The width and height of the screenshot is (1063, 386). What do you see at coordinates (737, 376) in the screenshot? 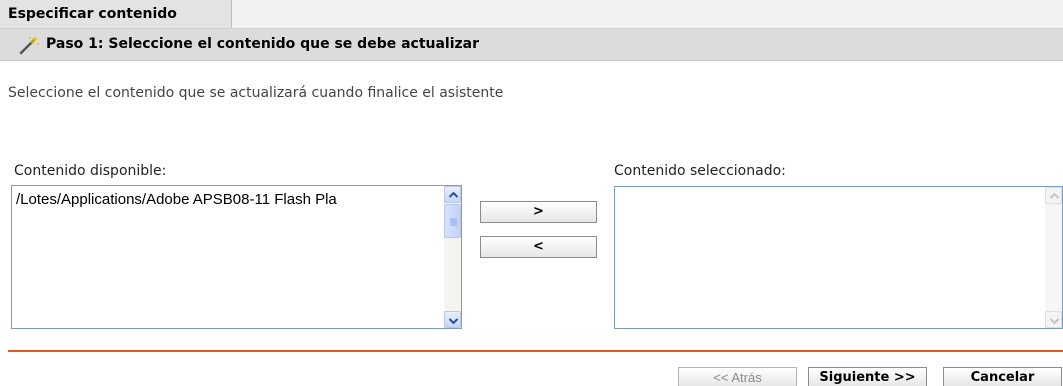
I see `back-button: << Atrás` at bounding box center [737, 376].